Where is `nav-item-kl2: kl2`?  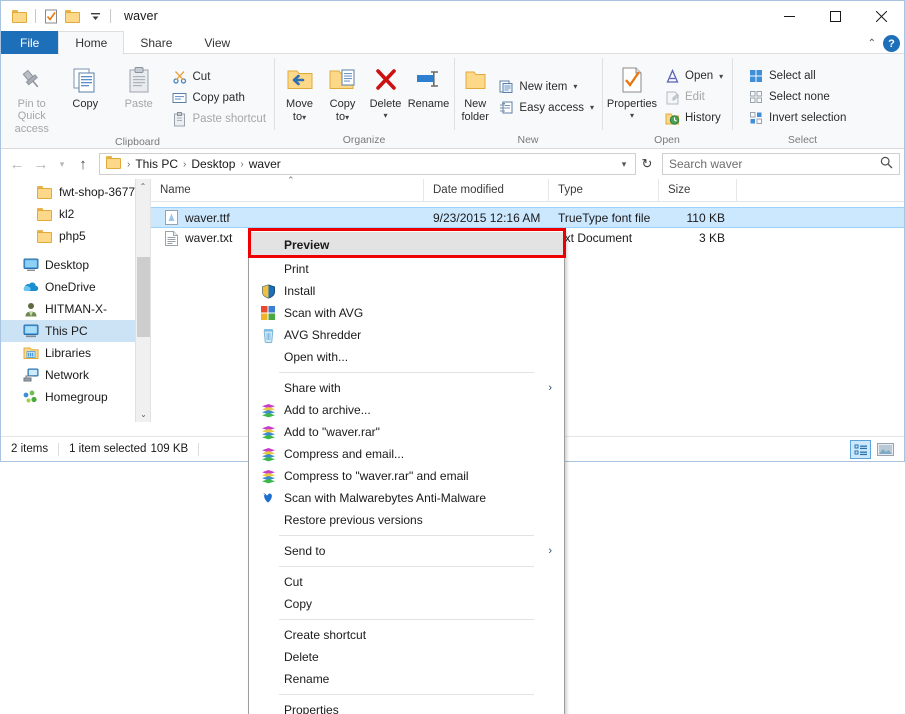
nav-item-kl2: kl2 is located at coordinates (75, 214).